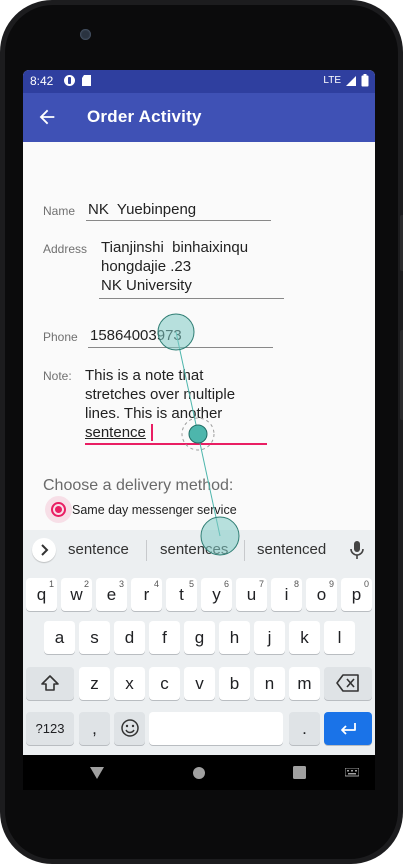 The image size is (403, 864). I want to click on note-line-selected-word: sentence, so click(115, 432).